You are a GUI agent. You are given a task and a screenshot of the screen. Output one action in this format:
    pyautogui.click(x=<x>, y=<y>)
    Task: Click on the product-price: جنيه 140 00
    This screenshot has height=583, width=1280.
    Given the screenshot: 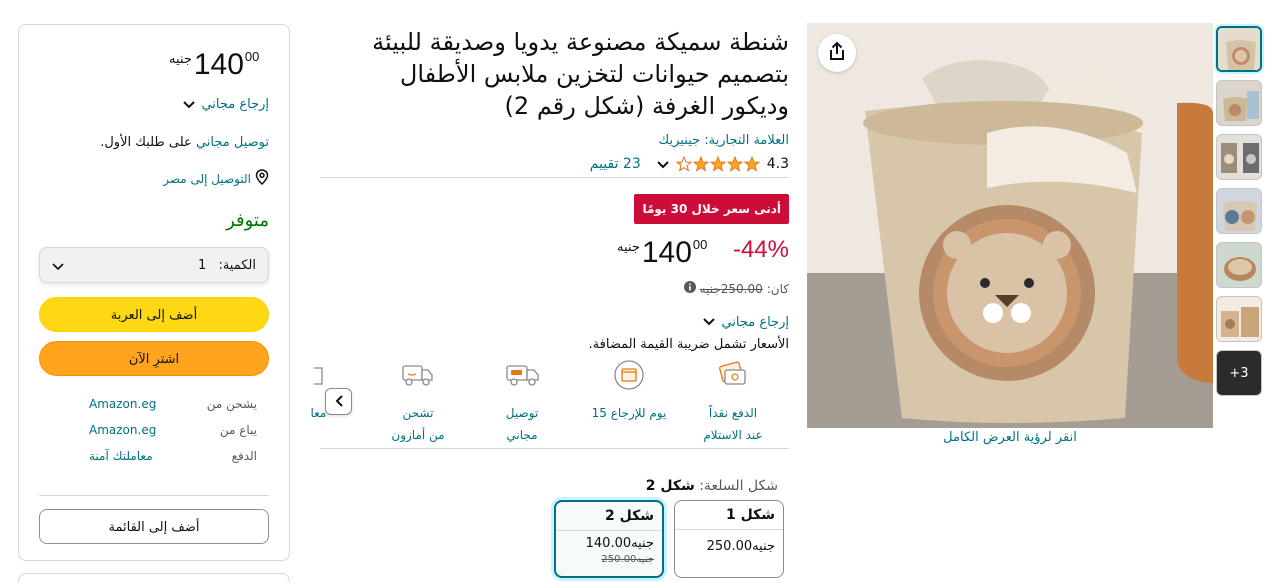 What is the action you would take?
    pyautogui.click(x=662, y=253)
    